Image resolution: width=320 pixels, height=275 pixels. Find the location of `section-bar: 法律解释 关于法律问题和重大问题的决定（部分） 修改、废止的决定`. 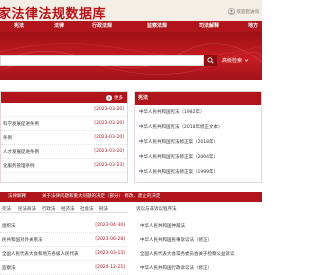

section-bar: 法律解释 关于法律问题和重大问题的决定（部分） 修改、废止的决定 is located at coordinates (131, 197).